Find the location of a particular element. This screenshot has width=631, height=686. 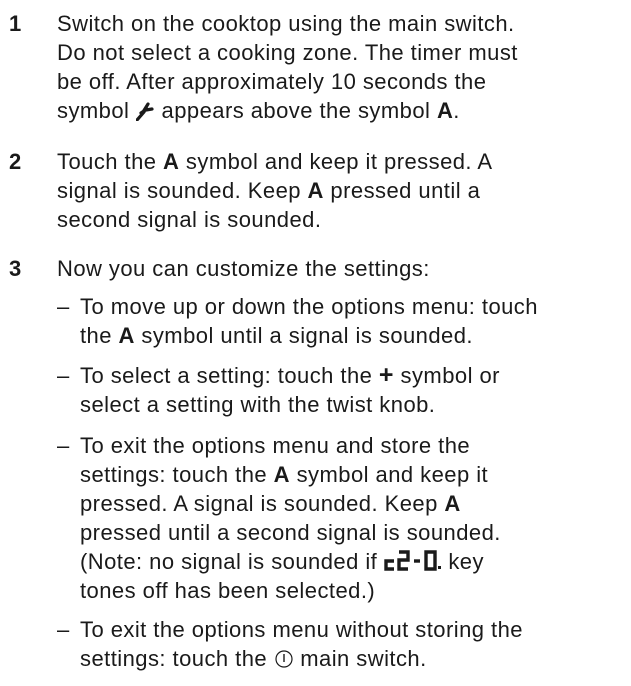

step-number: 1 is located at coordinates (15, 23).